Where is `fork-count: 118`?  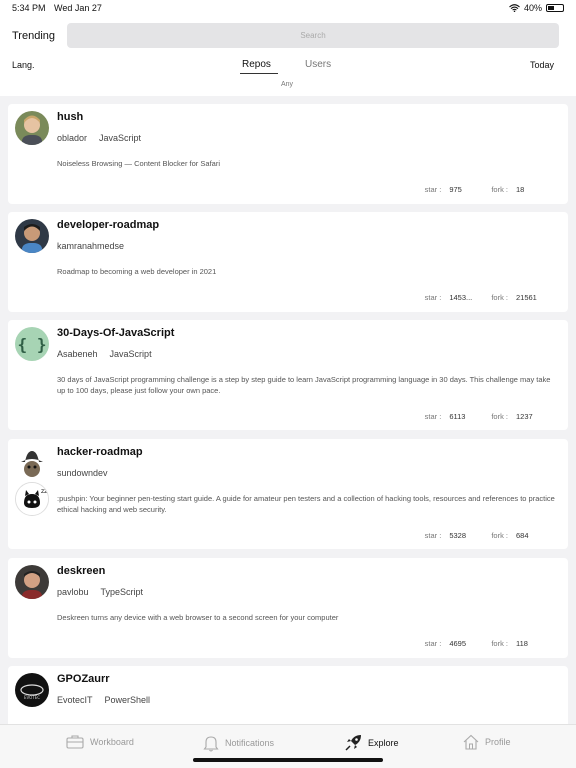
fork-count: 118 is located at coordinates (522, 643).